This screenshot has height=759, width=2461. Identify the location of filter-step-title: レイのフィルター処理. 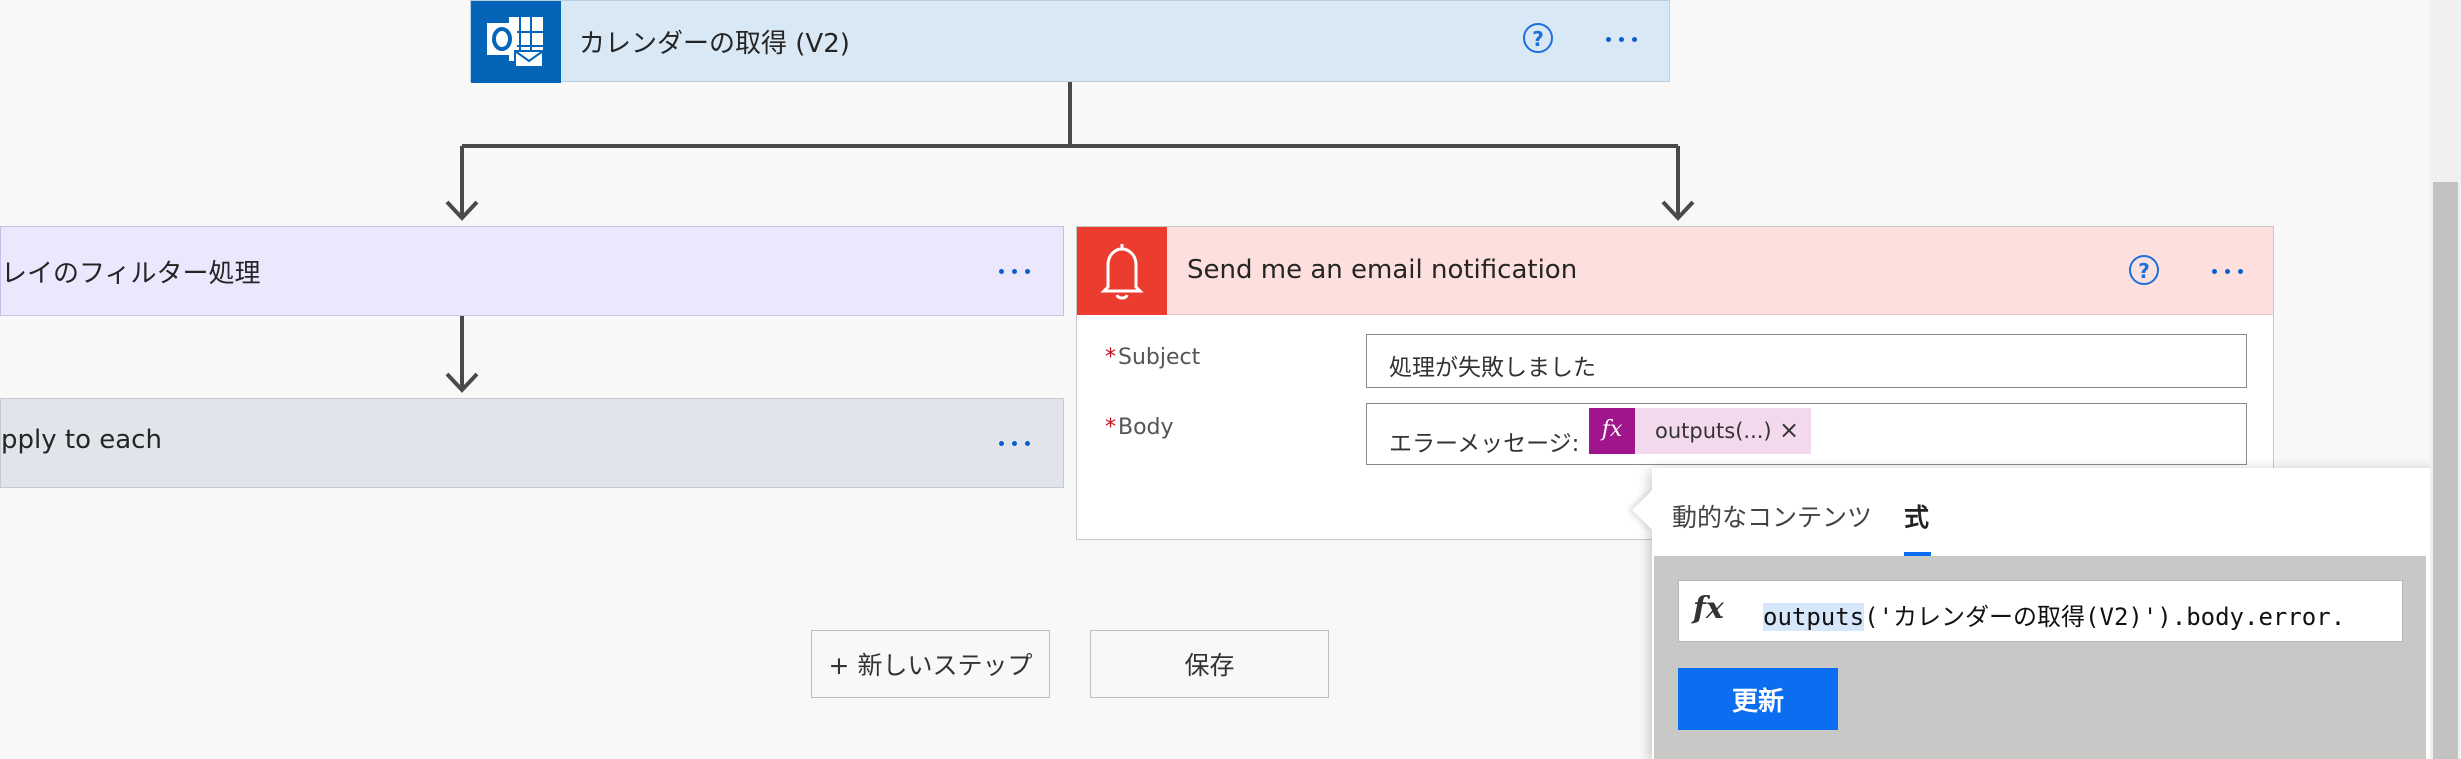
(131, 274).